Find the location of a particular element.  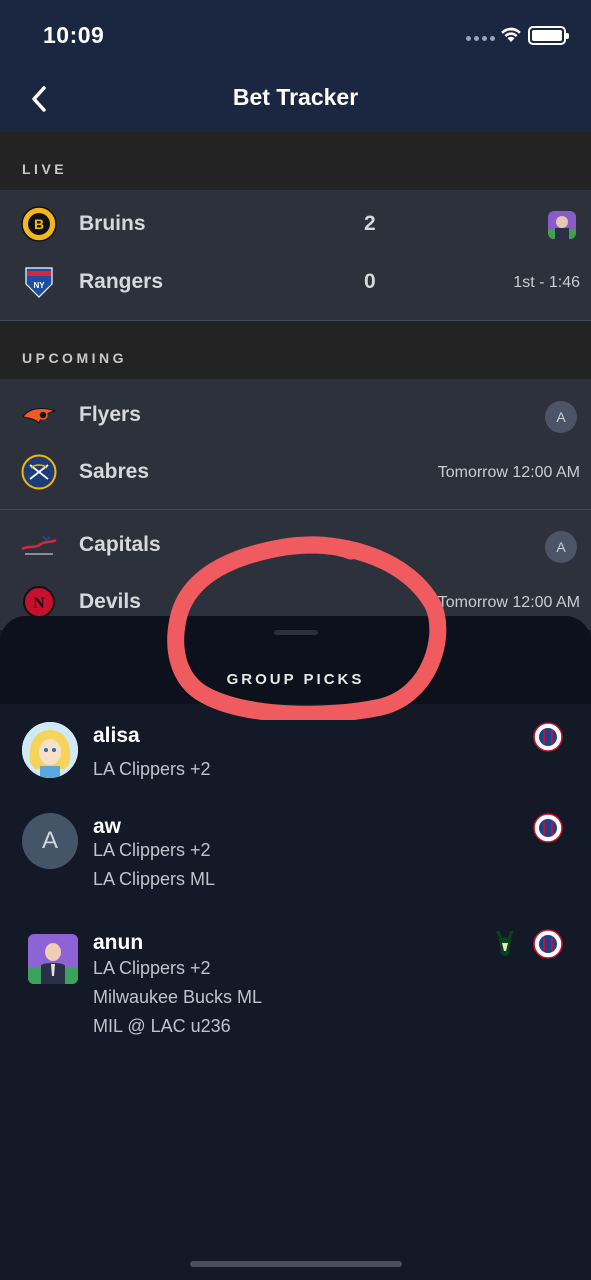

pick-line: LA Clippers ML is located at coordinates (154, 879).